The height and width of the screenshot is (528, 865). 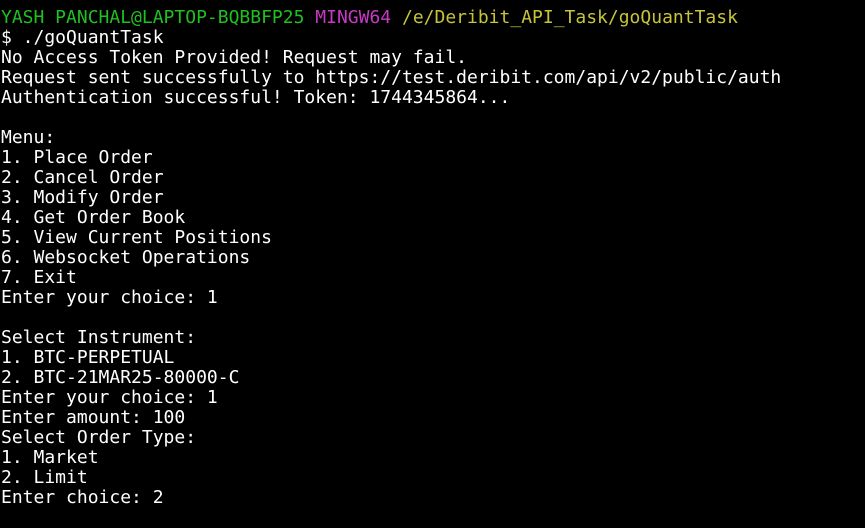 What do you see at coordinates (109, 298) in the screenshot?
I see `menu-choice-prompt: Enter your choice: 1` at bounding box center [109, 298].